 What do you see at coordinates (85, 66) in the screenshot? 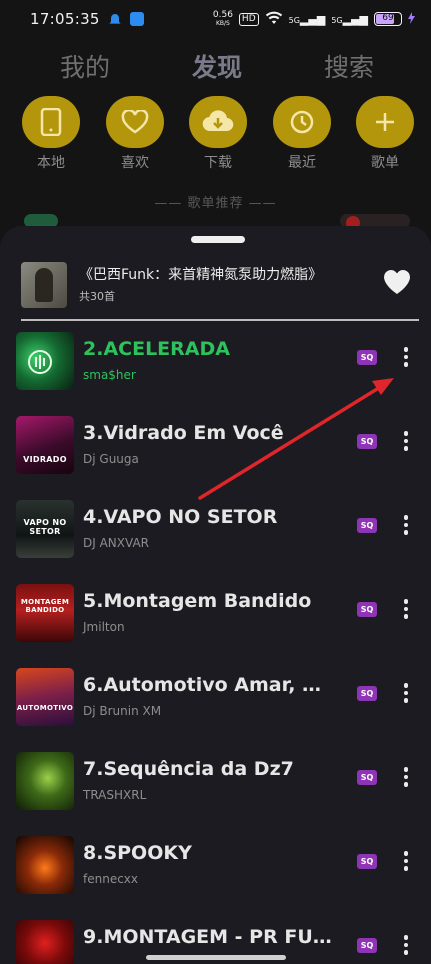
I see `tab-mine: 我的` at bounding box center [85, 66].